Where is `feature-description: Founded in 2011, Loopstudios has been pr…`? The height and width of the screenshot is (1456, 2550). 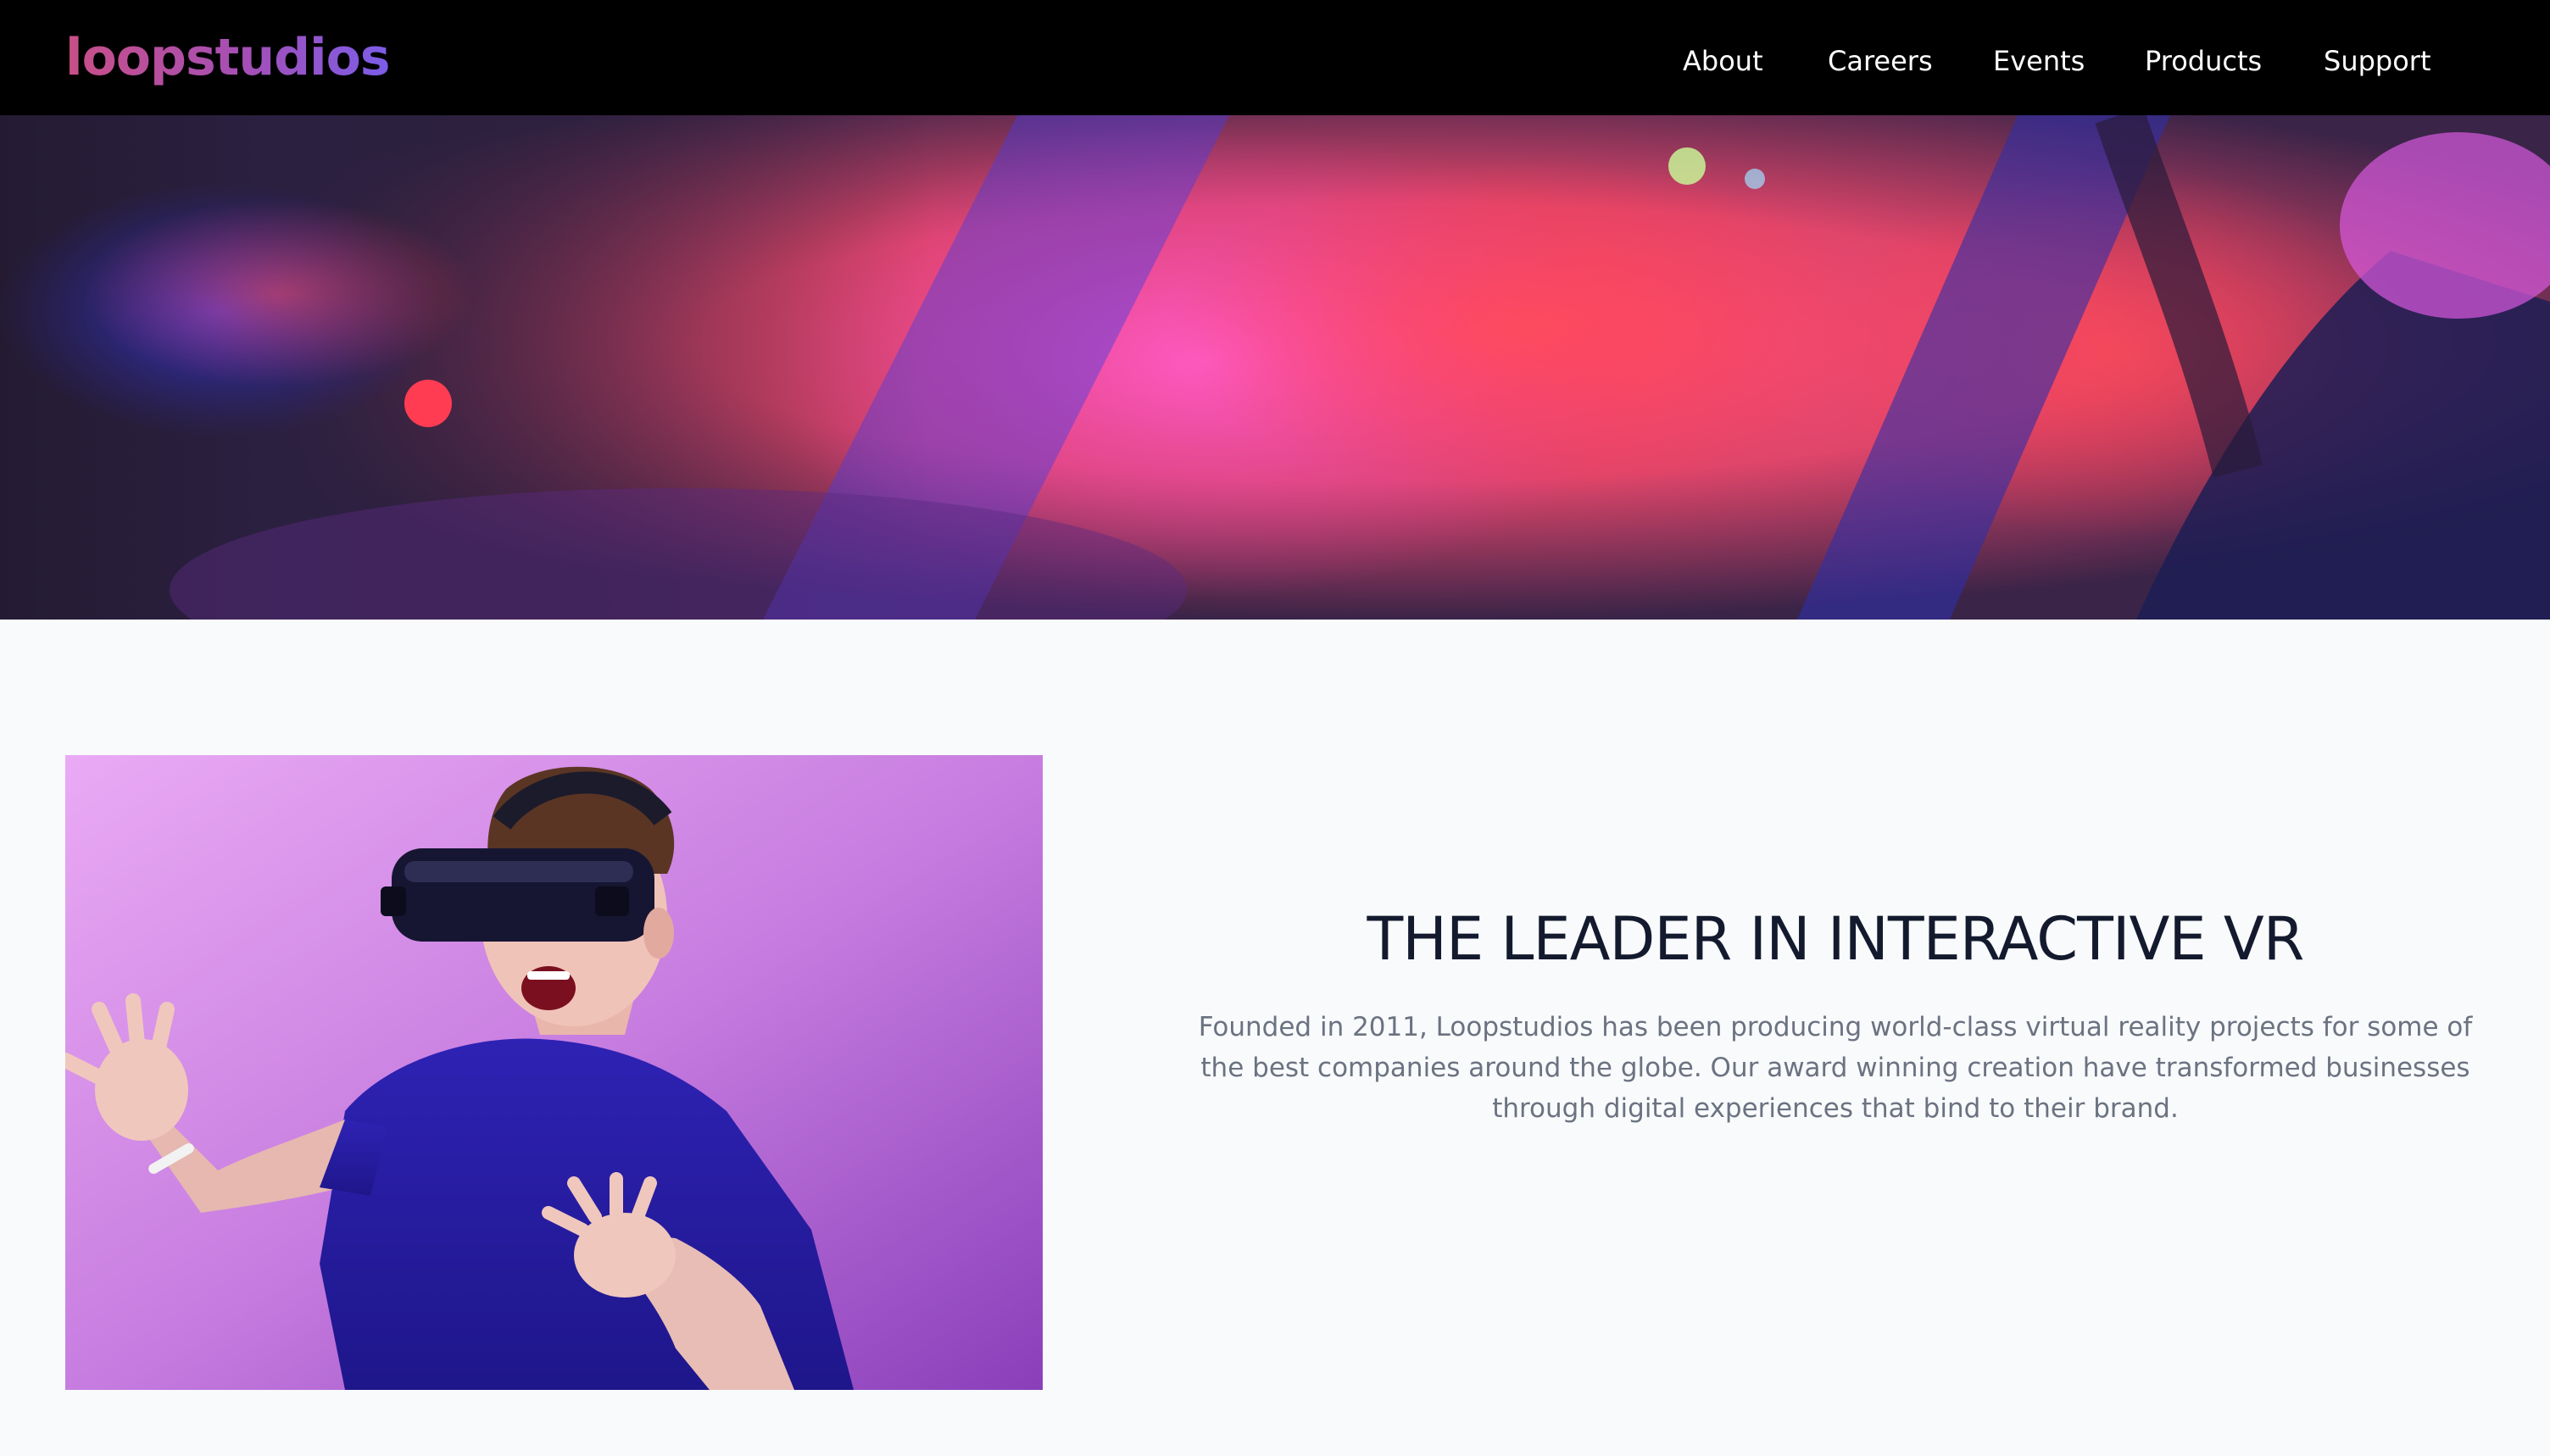
feature-description: Founded in 2011, Loopstudios has been pr… is located at coordinates (1836, 1068).